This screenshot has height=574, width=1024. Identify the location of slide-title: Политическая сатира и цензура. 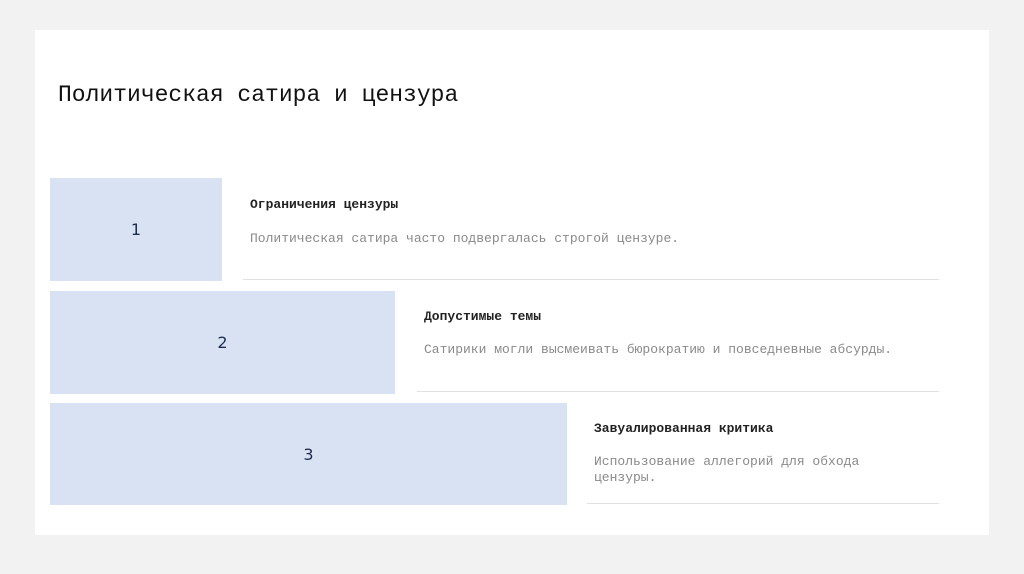
(258, 95).